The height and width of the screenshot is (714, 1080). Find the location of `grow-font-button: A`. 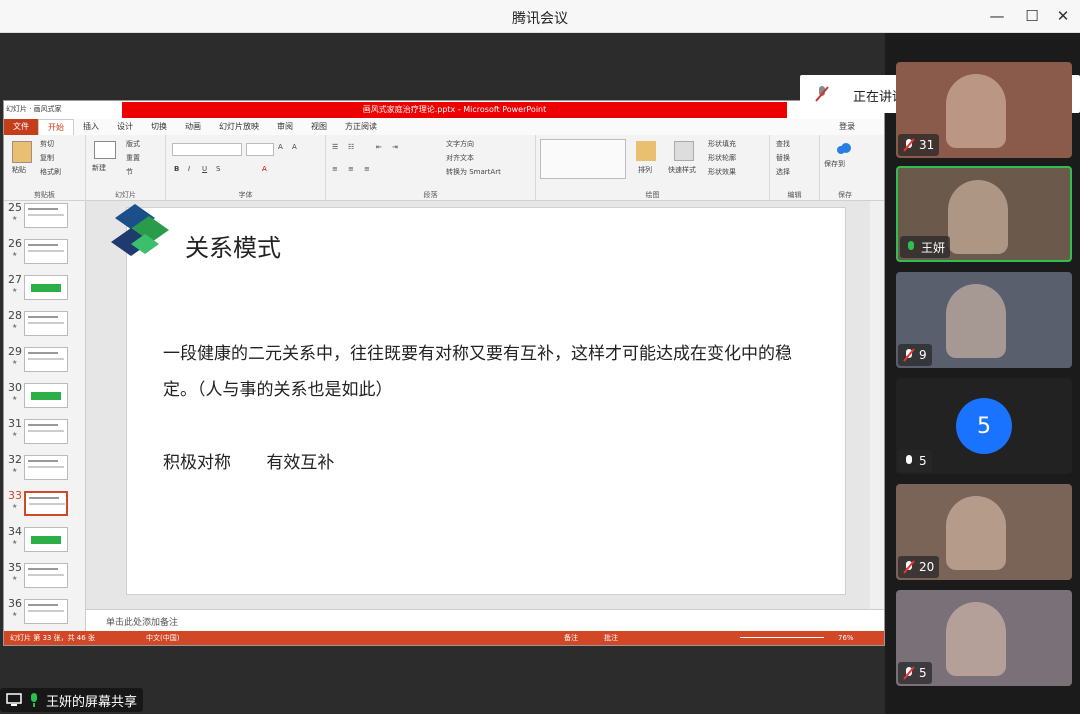

grow-font-button: A is located at coordinates (280, 147).